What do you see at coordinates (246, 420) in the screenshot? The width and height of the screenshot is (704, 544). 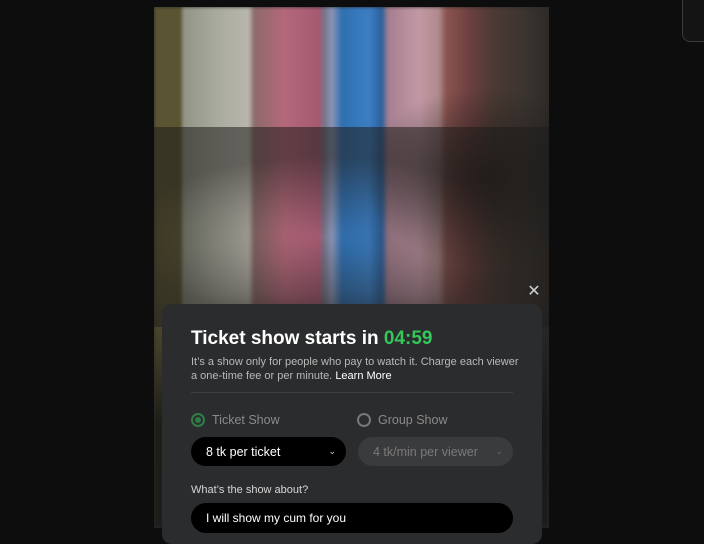 I see `ticket-show-label: Ticket Show` at bounding box center [246, 420].